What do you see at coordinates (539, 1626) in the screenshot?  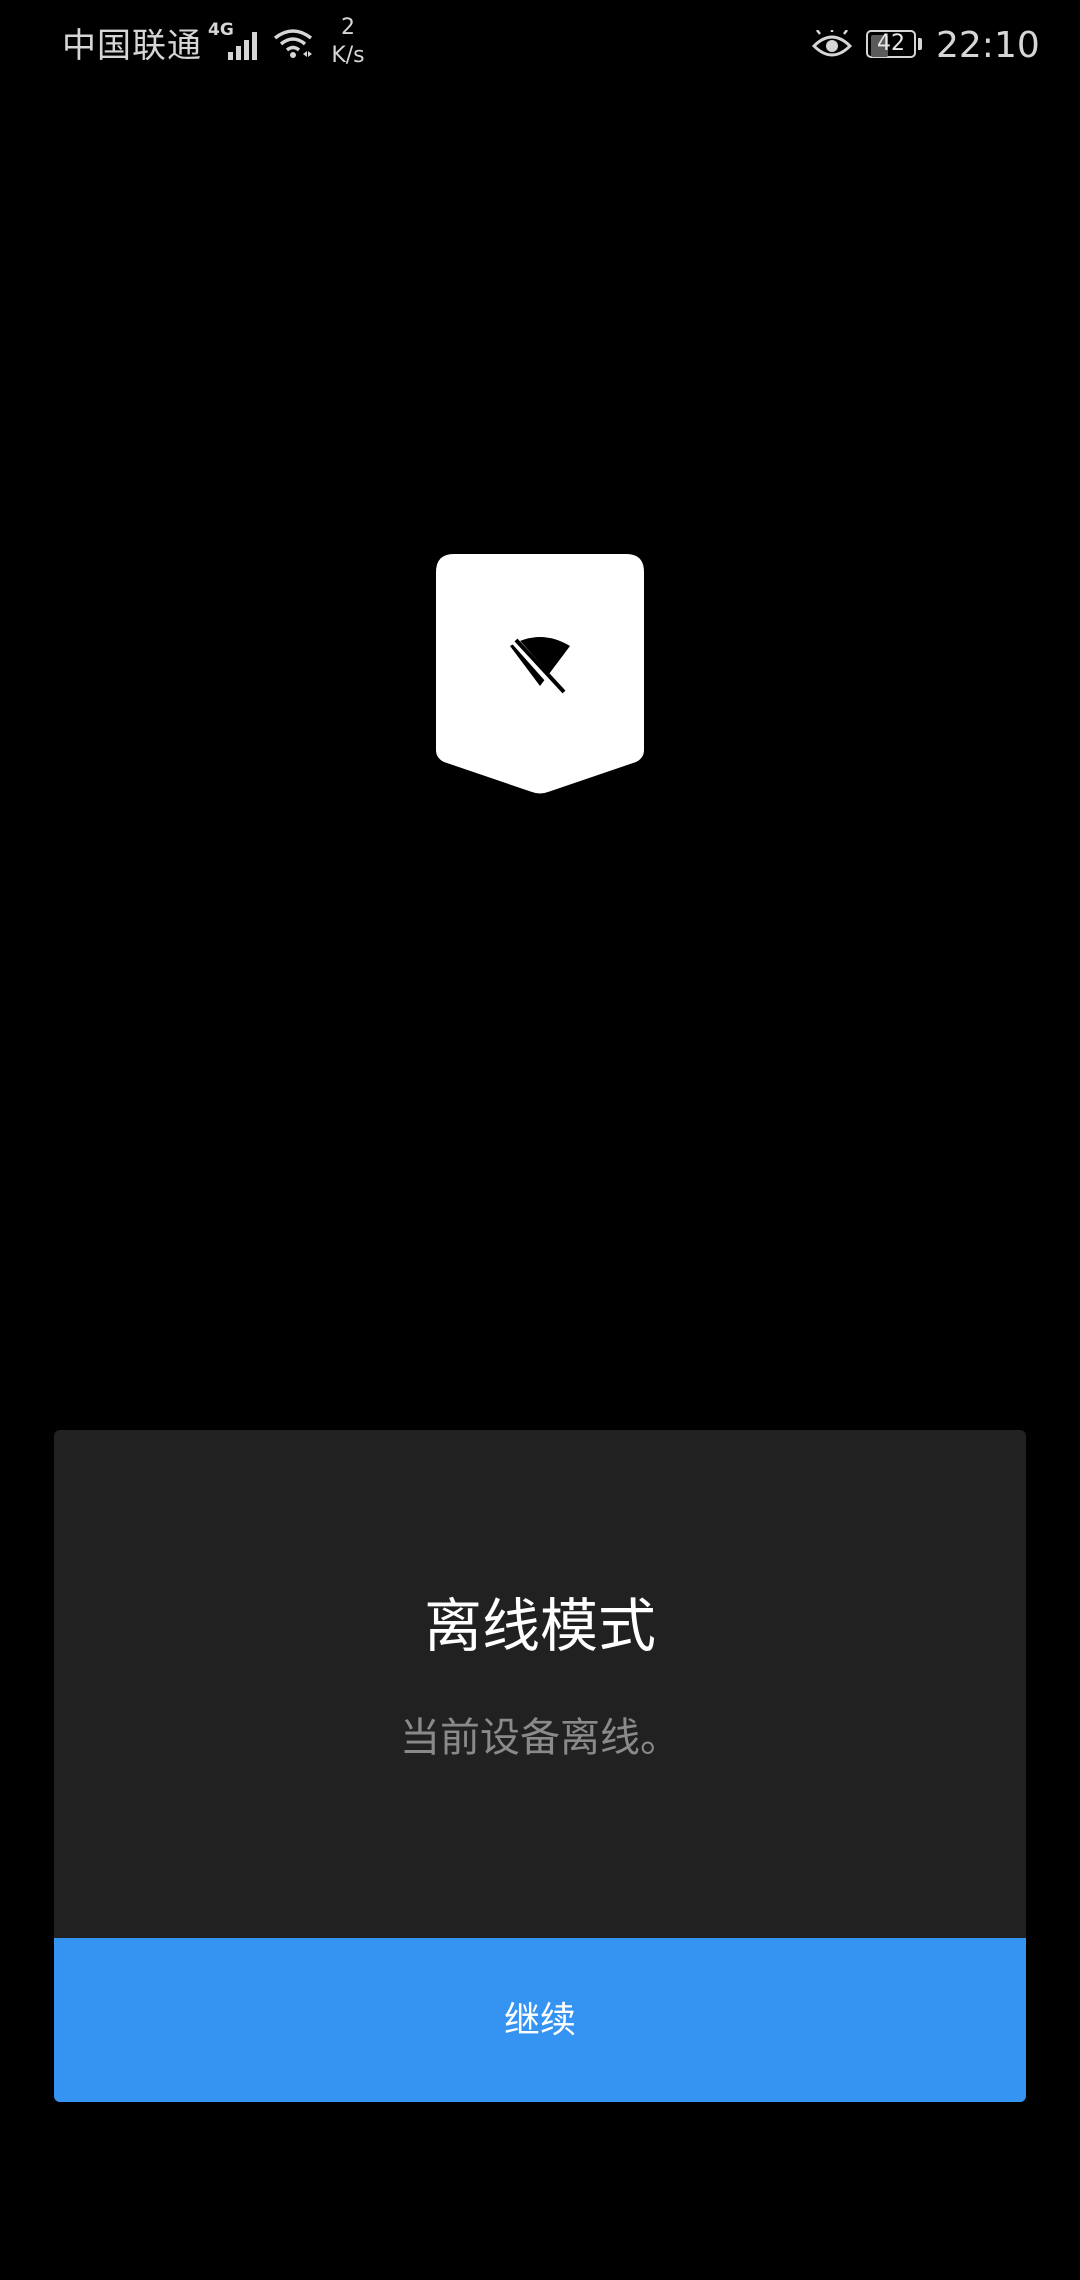 I see `dialog-title: 离线模式` at bounding box center [539, 1626].